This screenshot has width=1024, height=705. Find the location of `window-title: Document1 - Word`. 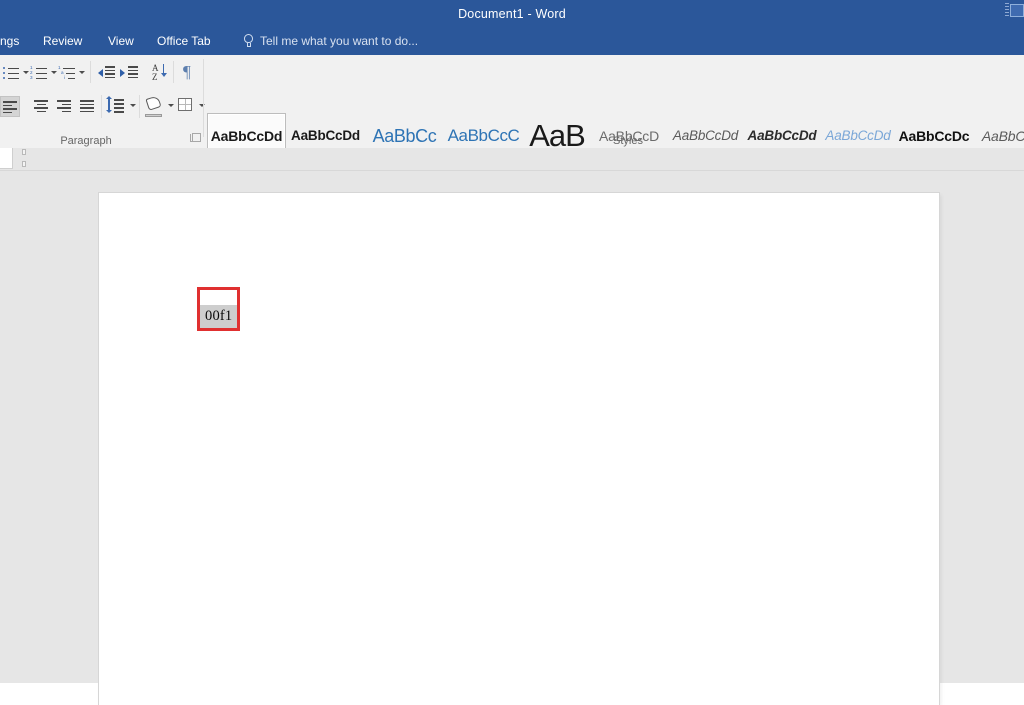

window-title: Document1 - Word is located at coordinates (512, 14).